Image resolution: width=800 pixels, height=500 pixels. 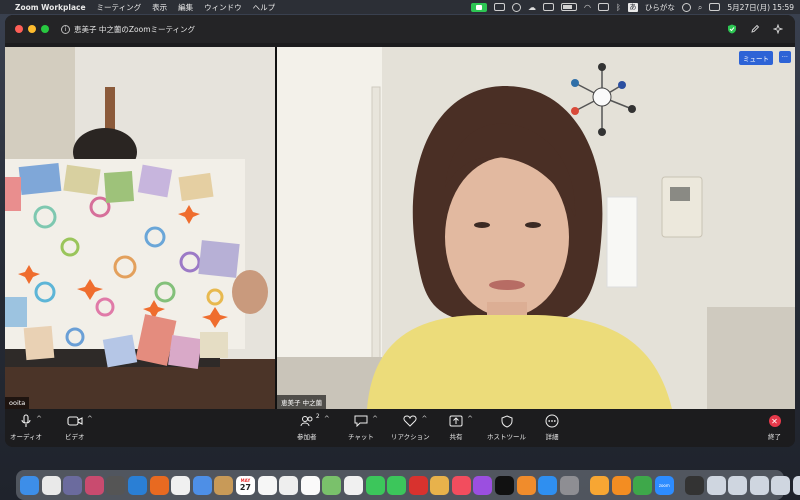 I want to click on notes-icon, so click(x=267, y=485).